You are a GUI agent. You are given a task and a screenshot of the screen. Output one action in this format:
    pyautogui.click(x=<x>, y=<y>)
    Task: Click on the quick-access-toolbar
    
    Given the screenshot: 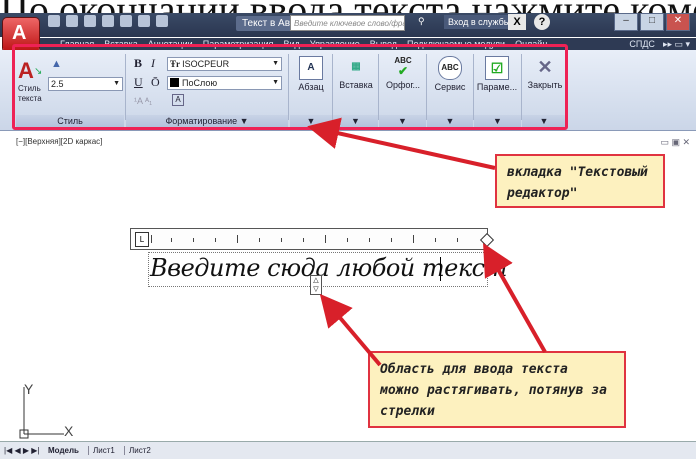 What is the action you would take?
    pyautogui.click(x=108, y=21)
    